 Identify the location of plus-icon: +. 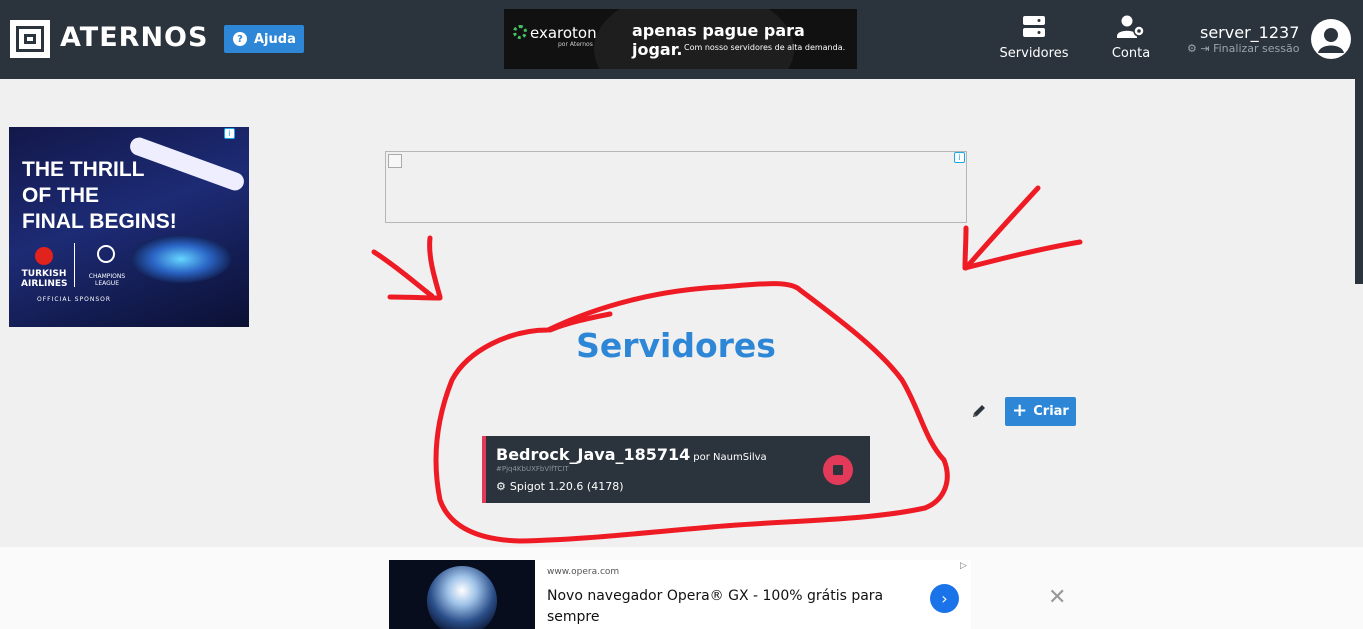
(1020, 410).